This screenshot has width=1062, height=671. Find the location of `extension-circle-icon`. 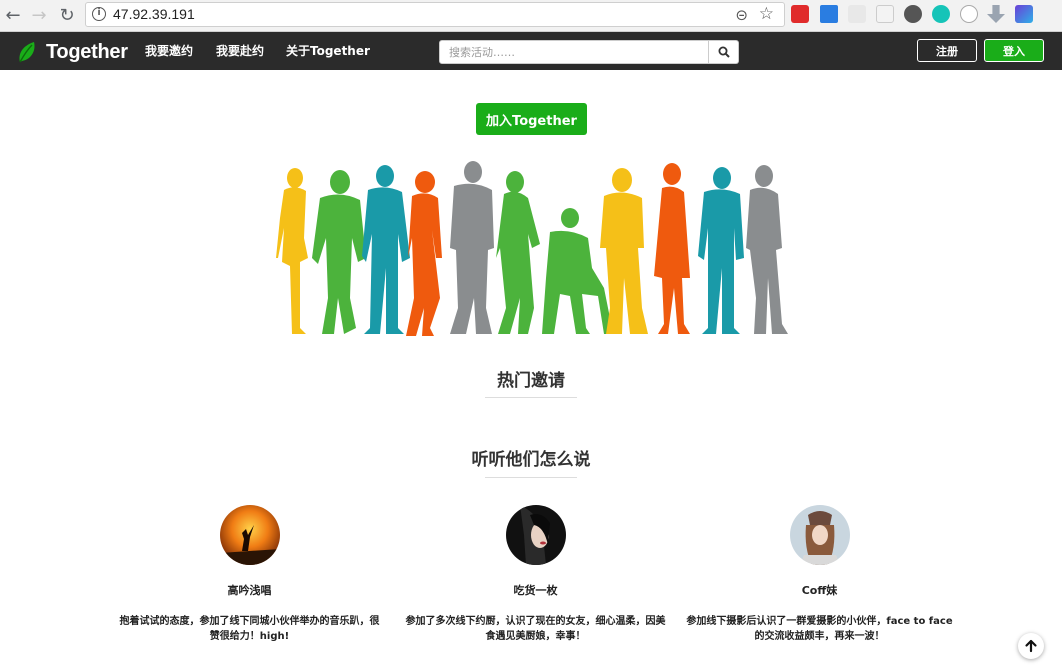

extension-circle-icon is located at coordinates (969, 14).